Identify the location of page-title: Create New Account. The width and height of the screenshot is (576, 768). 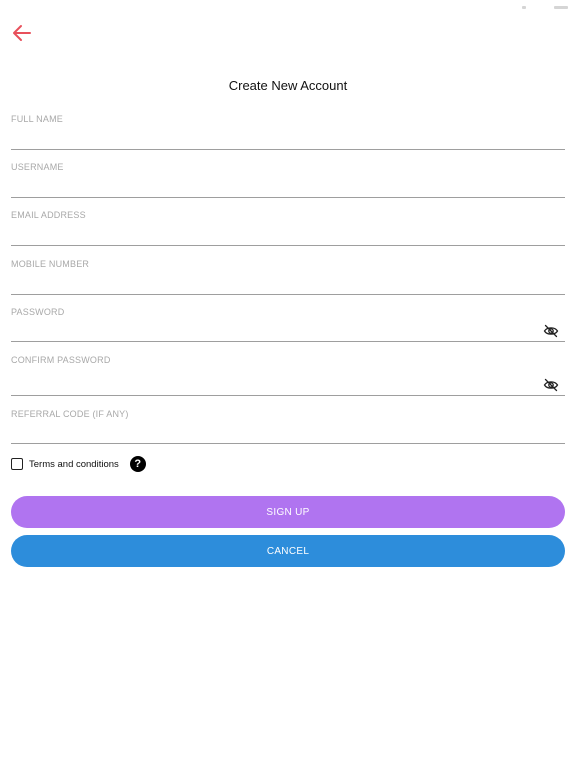
(288, 85).